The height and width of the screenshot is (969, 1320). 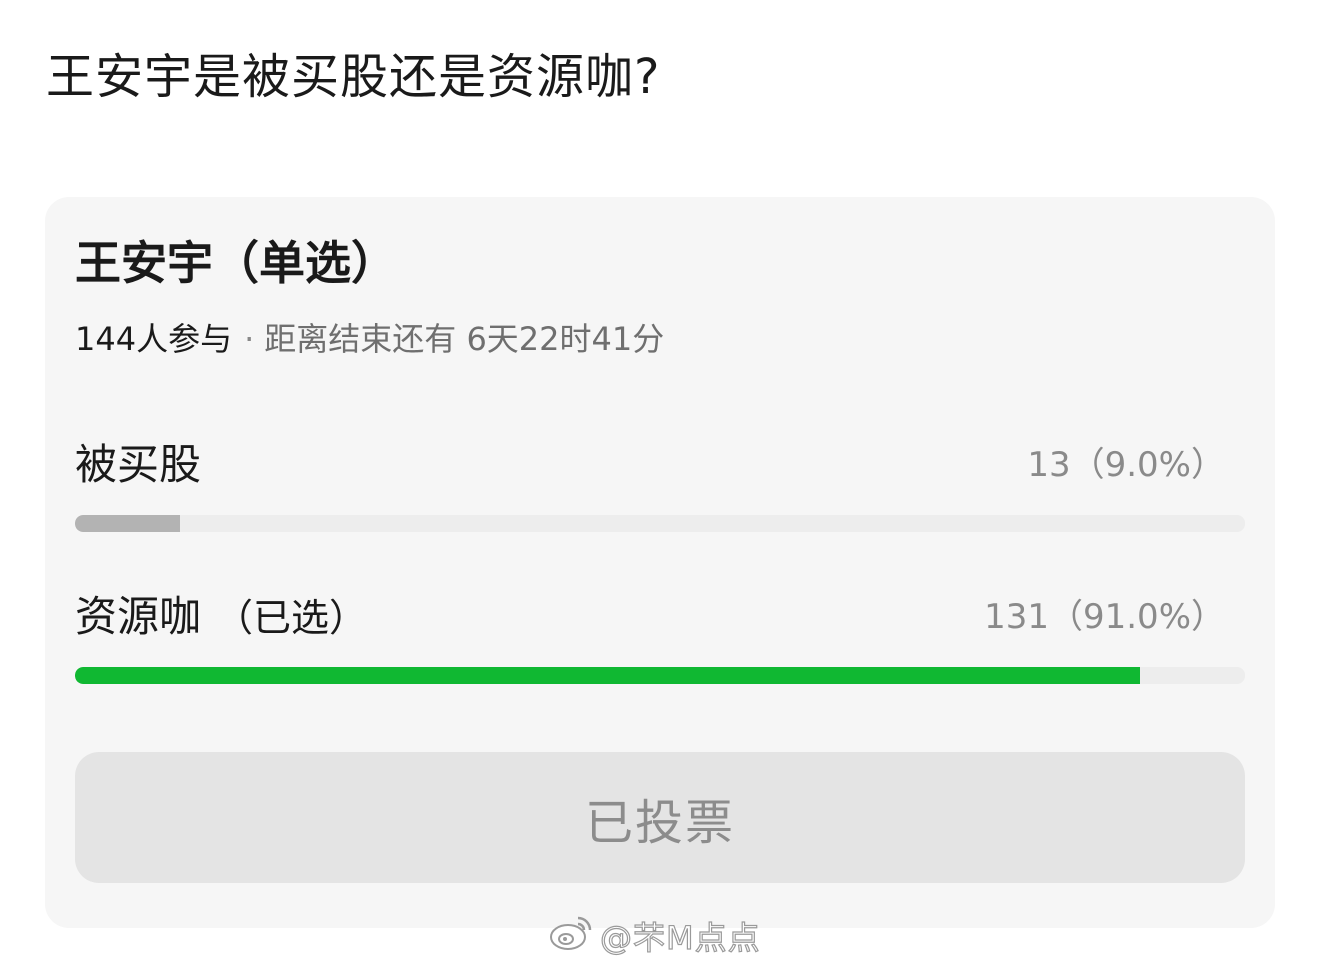 I want to click on option-vote-count: 13（9.0%）, so click(x=1126, y=465).